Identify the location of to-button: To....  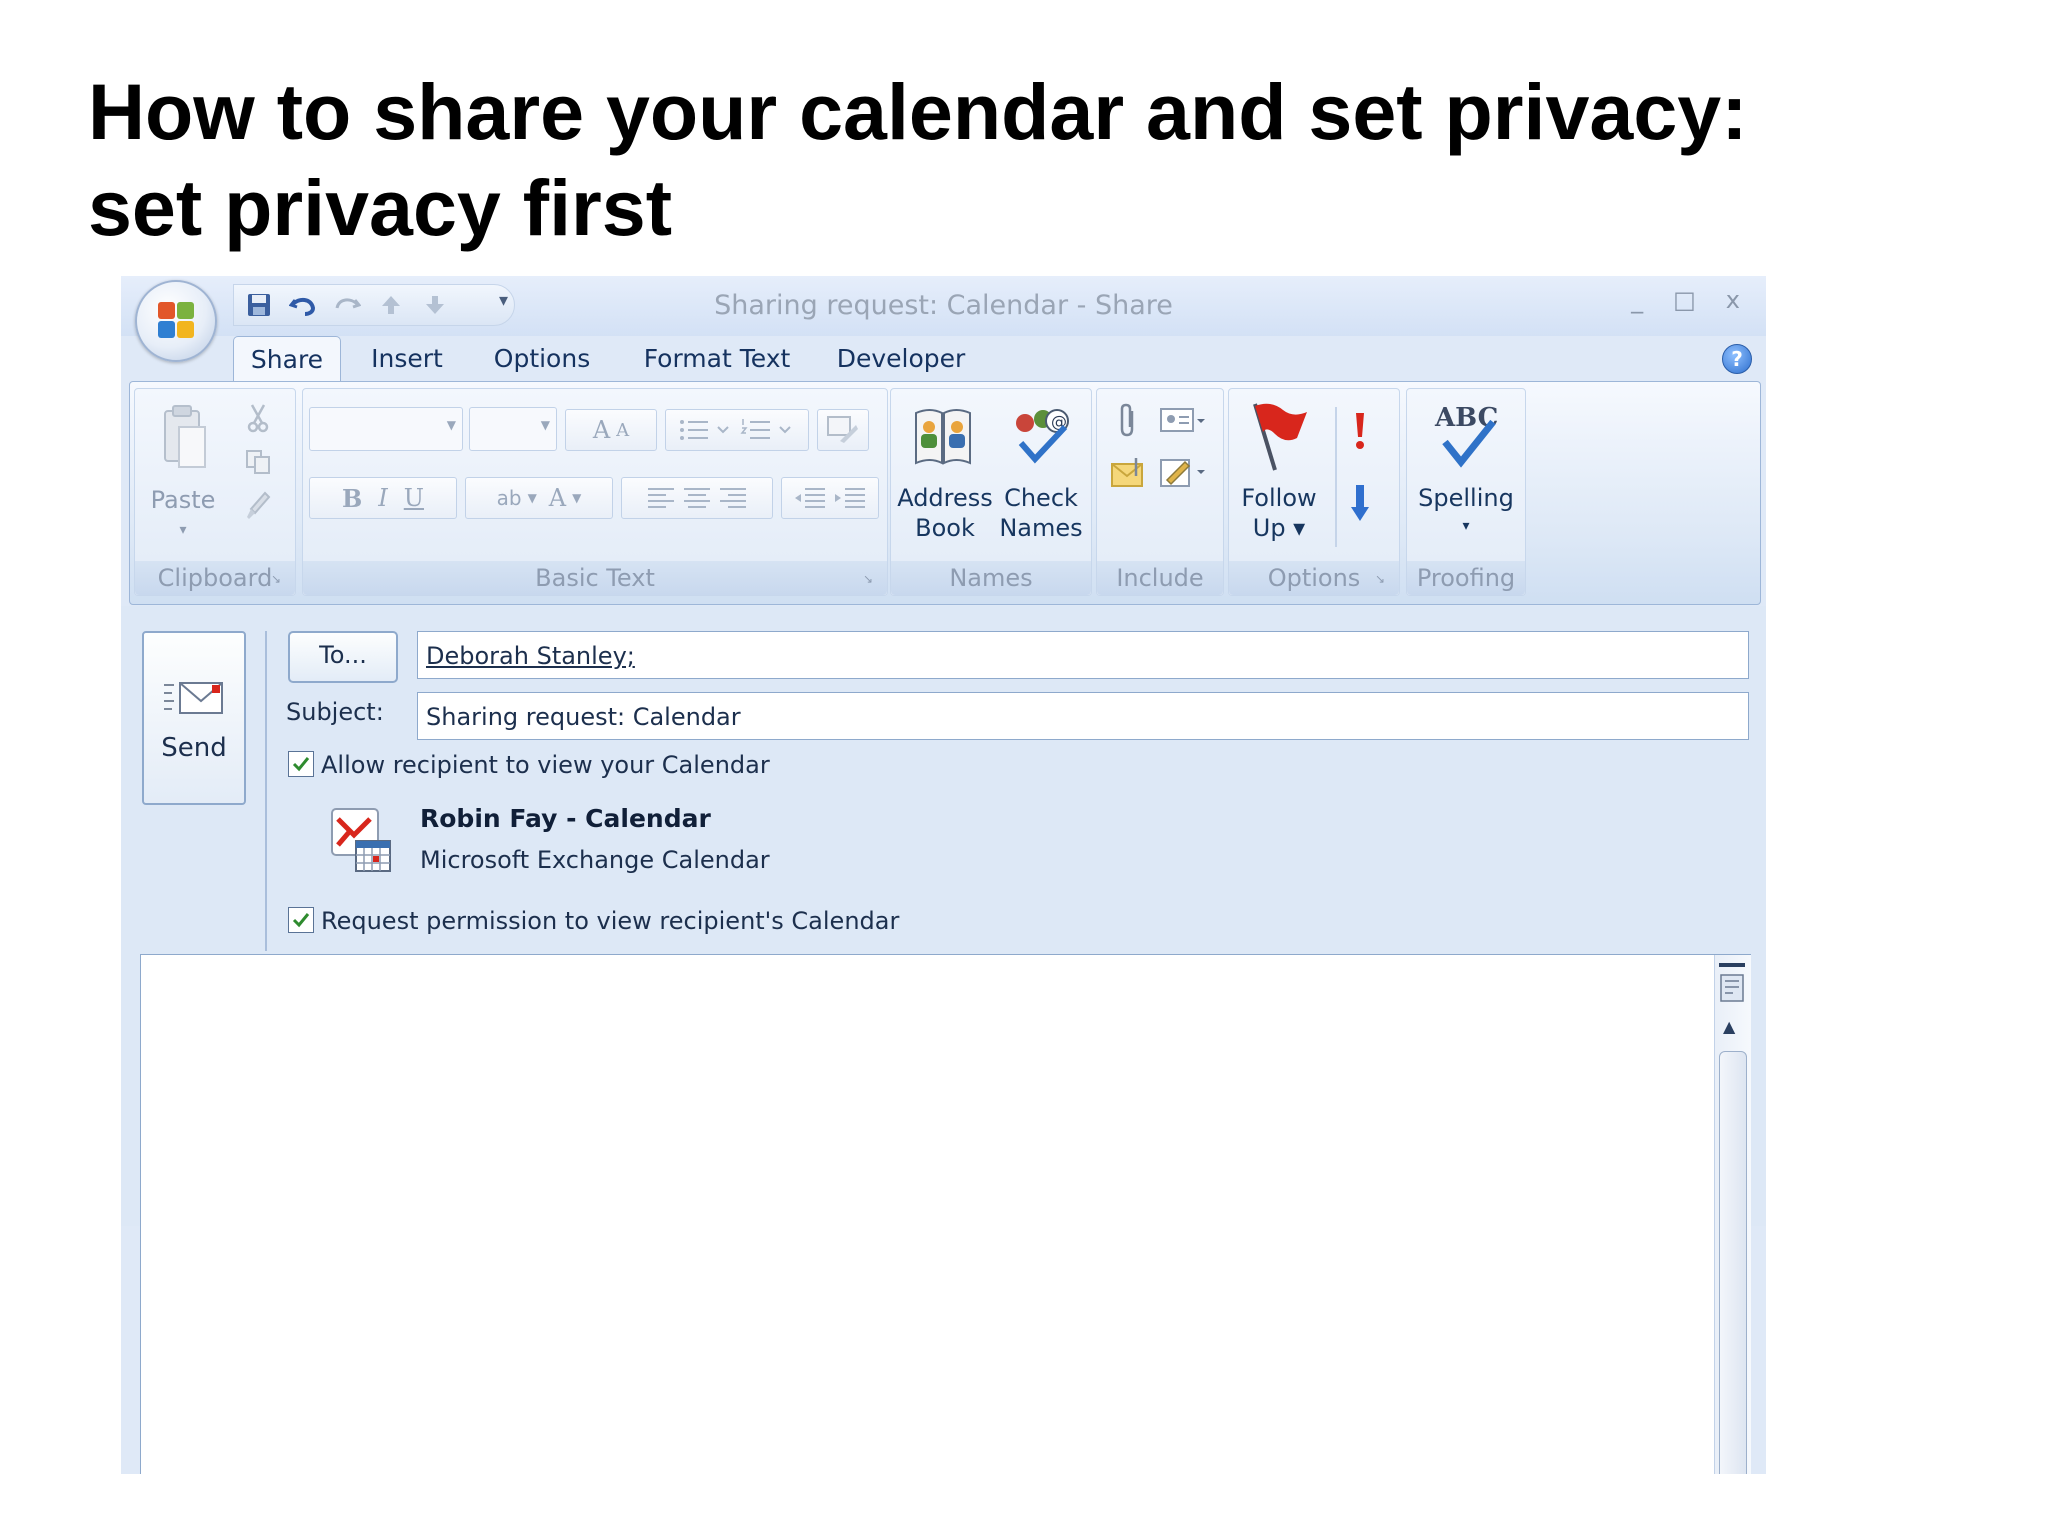
(343, 657).